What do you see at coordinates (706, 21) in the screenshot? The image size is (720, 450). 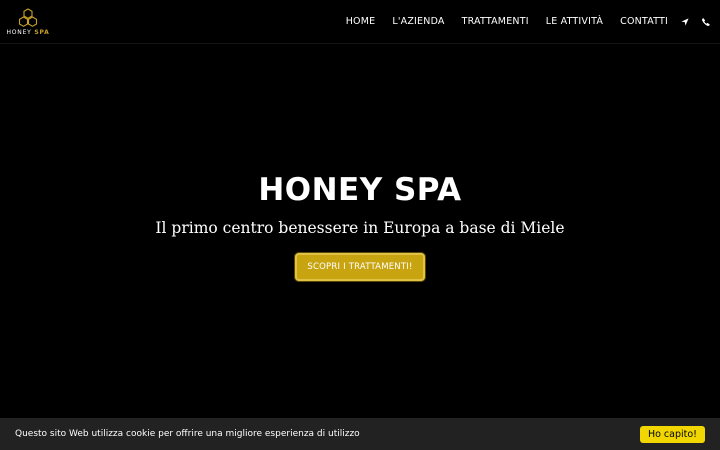 I see `phone-icon` at bounding box center [706, 21].